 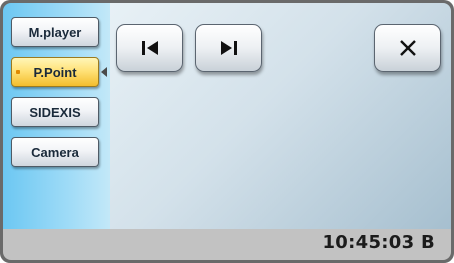 What do you see at coordinates (18, 72) in the screenshot?
I see `active-indicator-dot` at bounding box center [18, 72].